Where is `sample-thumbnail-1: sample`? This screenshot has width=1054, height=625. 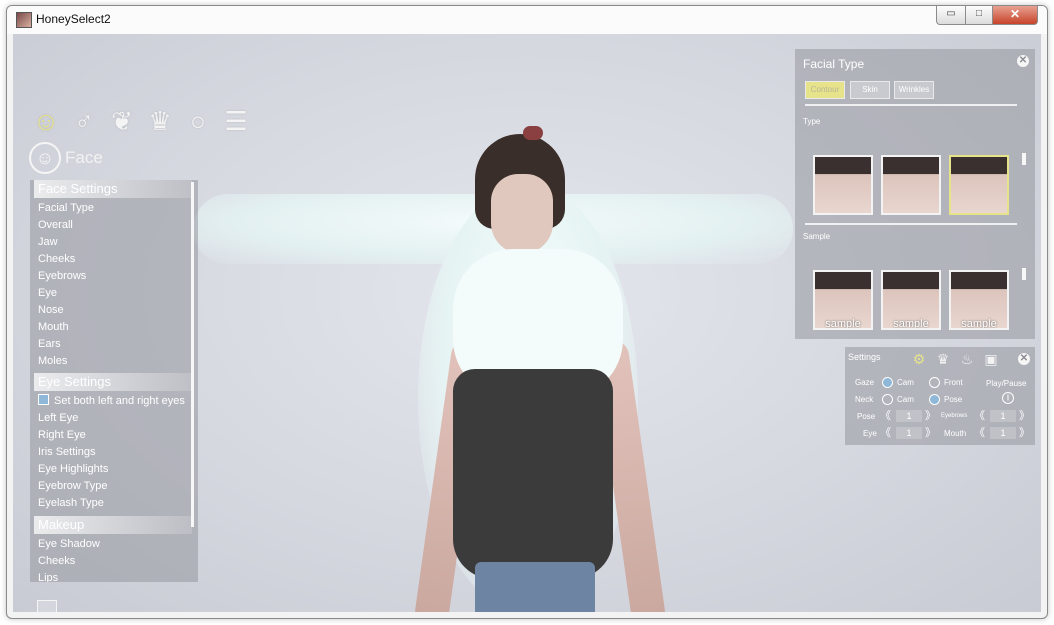 sample-thumbnail-1: sample is located at coordinates (843, 300).